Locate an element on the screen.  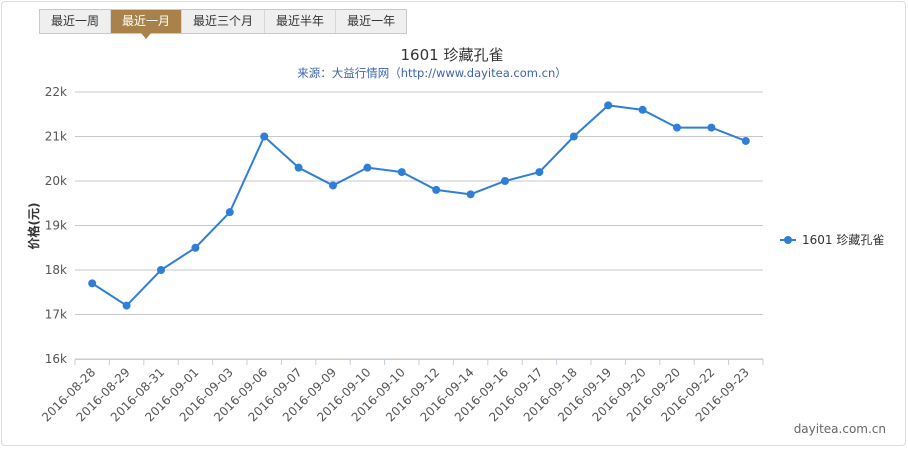
chart-subtitle: 来源：大益行情网（http://www.dayitea.com.cn） is located at coordinates (432, 73).